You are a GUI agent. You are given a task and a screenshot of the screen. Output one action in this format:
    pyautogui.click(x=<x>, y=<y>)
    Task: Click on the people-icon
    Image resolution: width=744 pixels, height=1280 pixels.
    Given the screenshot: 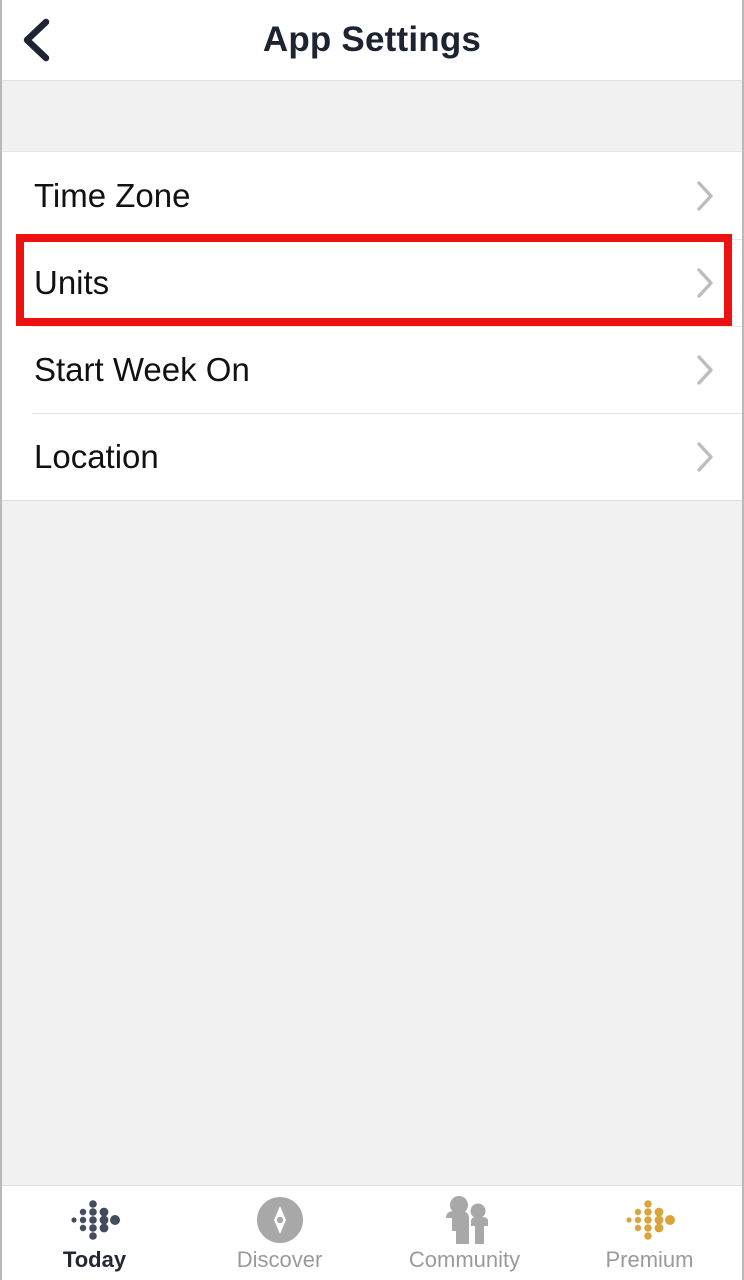 What is the action you would take?
    pyautogui.click(x=465, y=1220)
    